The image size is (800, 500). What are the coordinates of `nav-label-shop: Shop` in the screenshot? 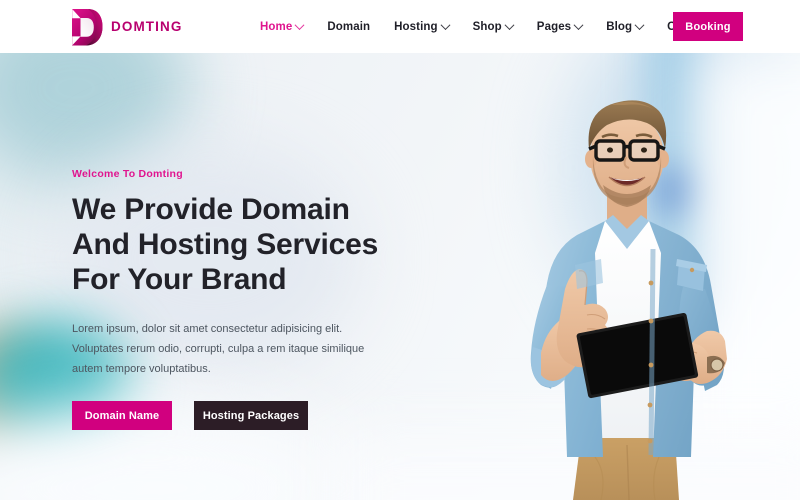 It's located at (487, 26).